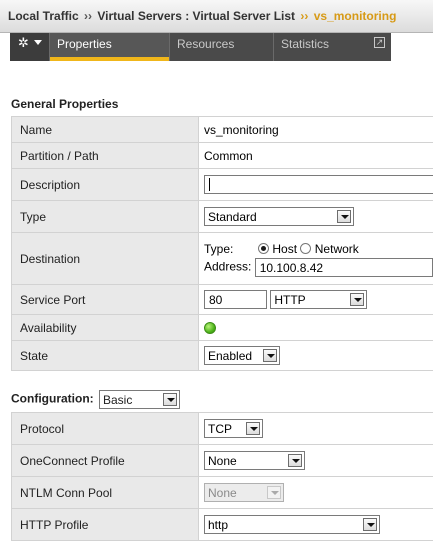 This screenshot has height=541, width=433. Describe the element at coordinates (65, 104) in the screenshot. I see `general-properties-title: General Properties` at that location.